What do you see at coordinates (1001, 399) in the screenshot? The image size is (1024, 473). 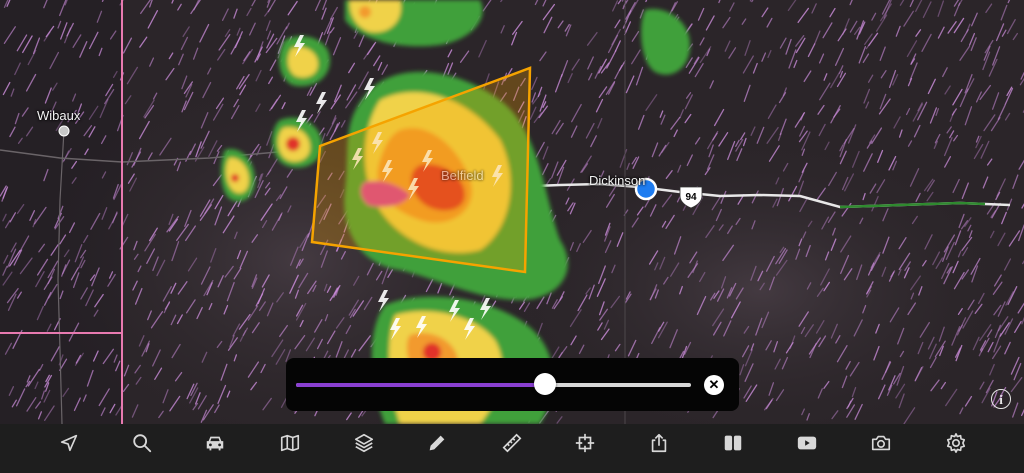 I see `info-button: i` at bounding box center [1001, 399].